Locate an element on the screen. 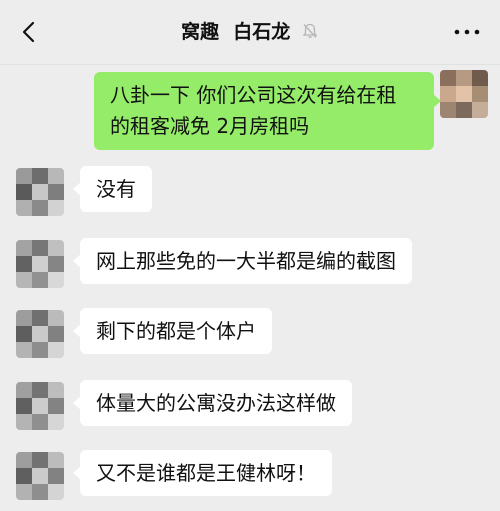 The image size is (500, 511). my-avatar is located at coordinates (464, 94).